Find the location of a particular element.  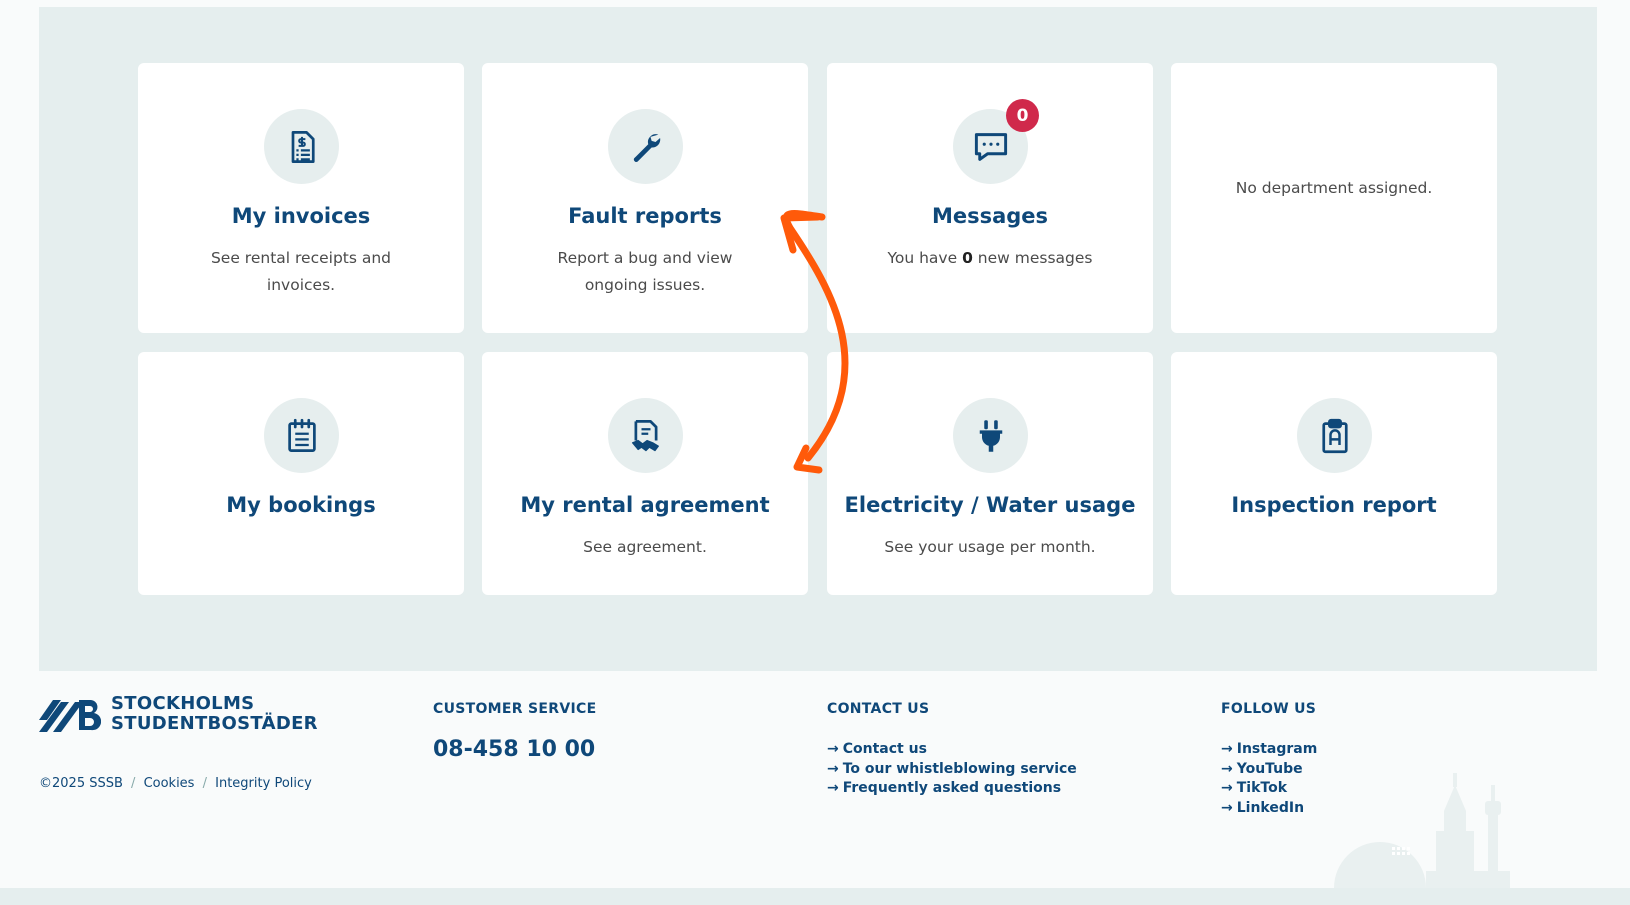

sssb-logo: STOCKHOLMS STUDENTBOSTÄDER is located at coordinates (178, 714).